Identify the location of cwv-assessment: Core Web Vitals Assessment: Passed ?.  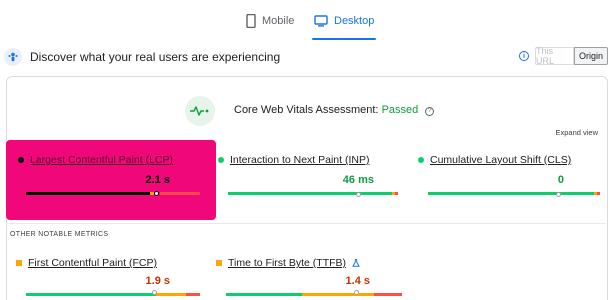
(334, 110).